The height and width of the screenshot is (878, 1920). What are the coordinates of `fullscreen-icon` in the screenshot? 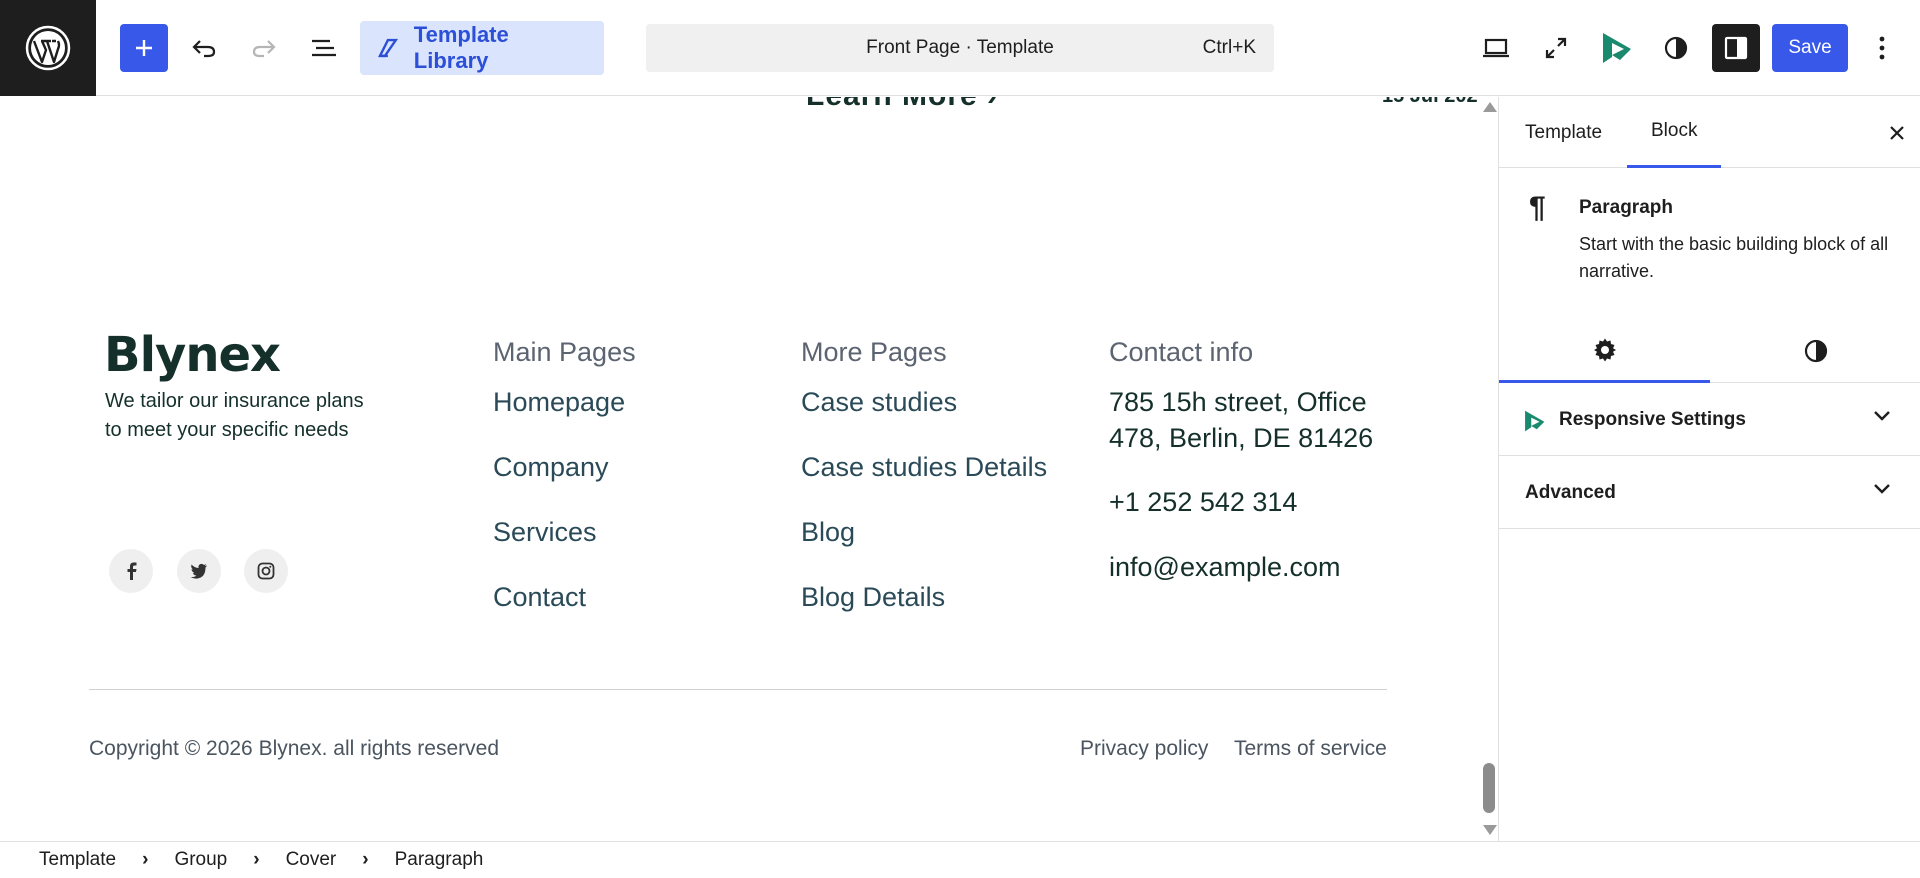 It's located at (1556, 48).